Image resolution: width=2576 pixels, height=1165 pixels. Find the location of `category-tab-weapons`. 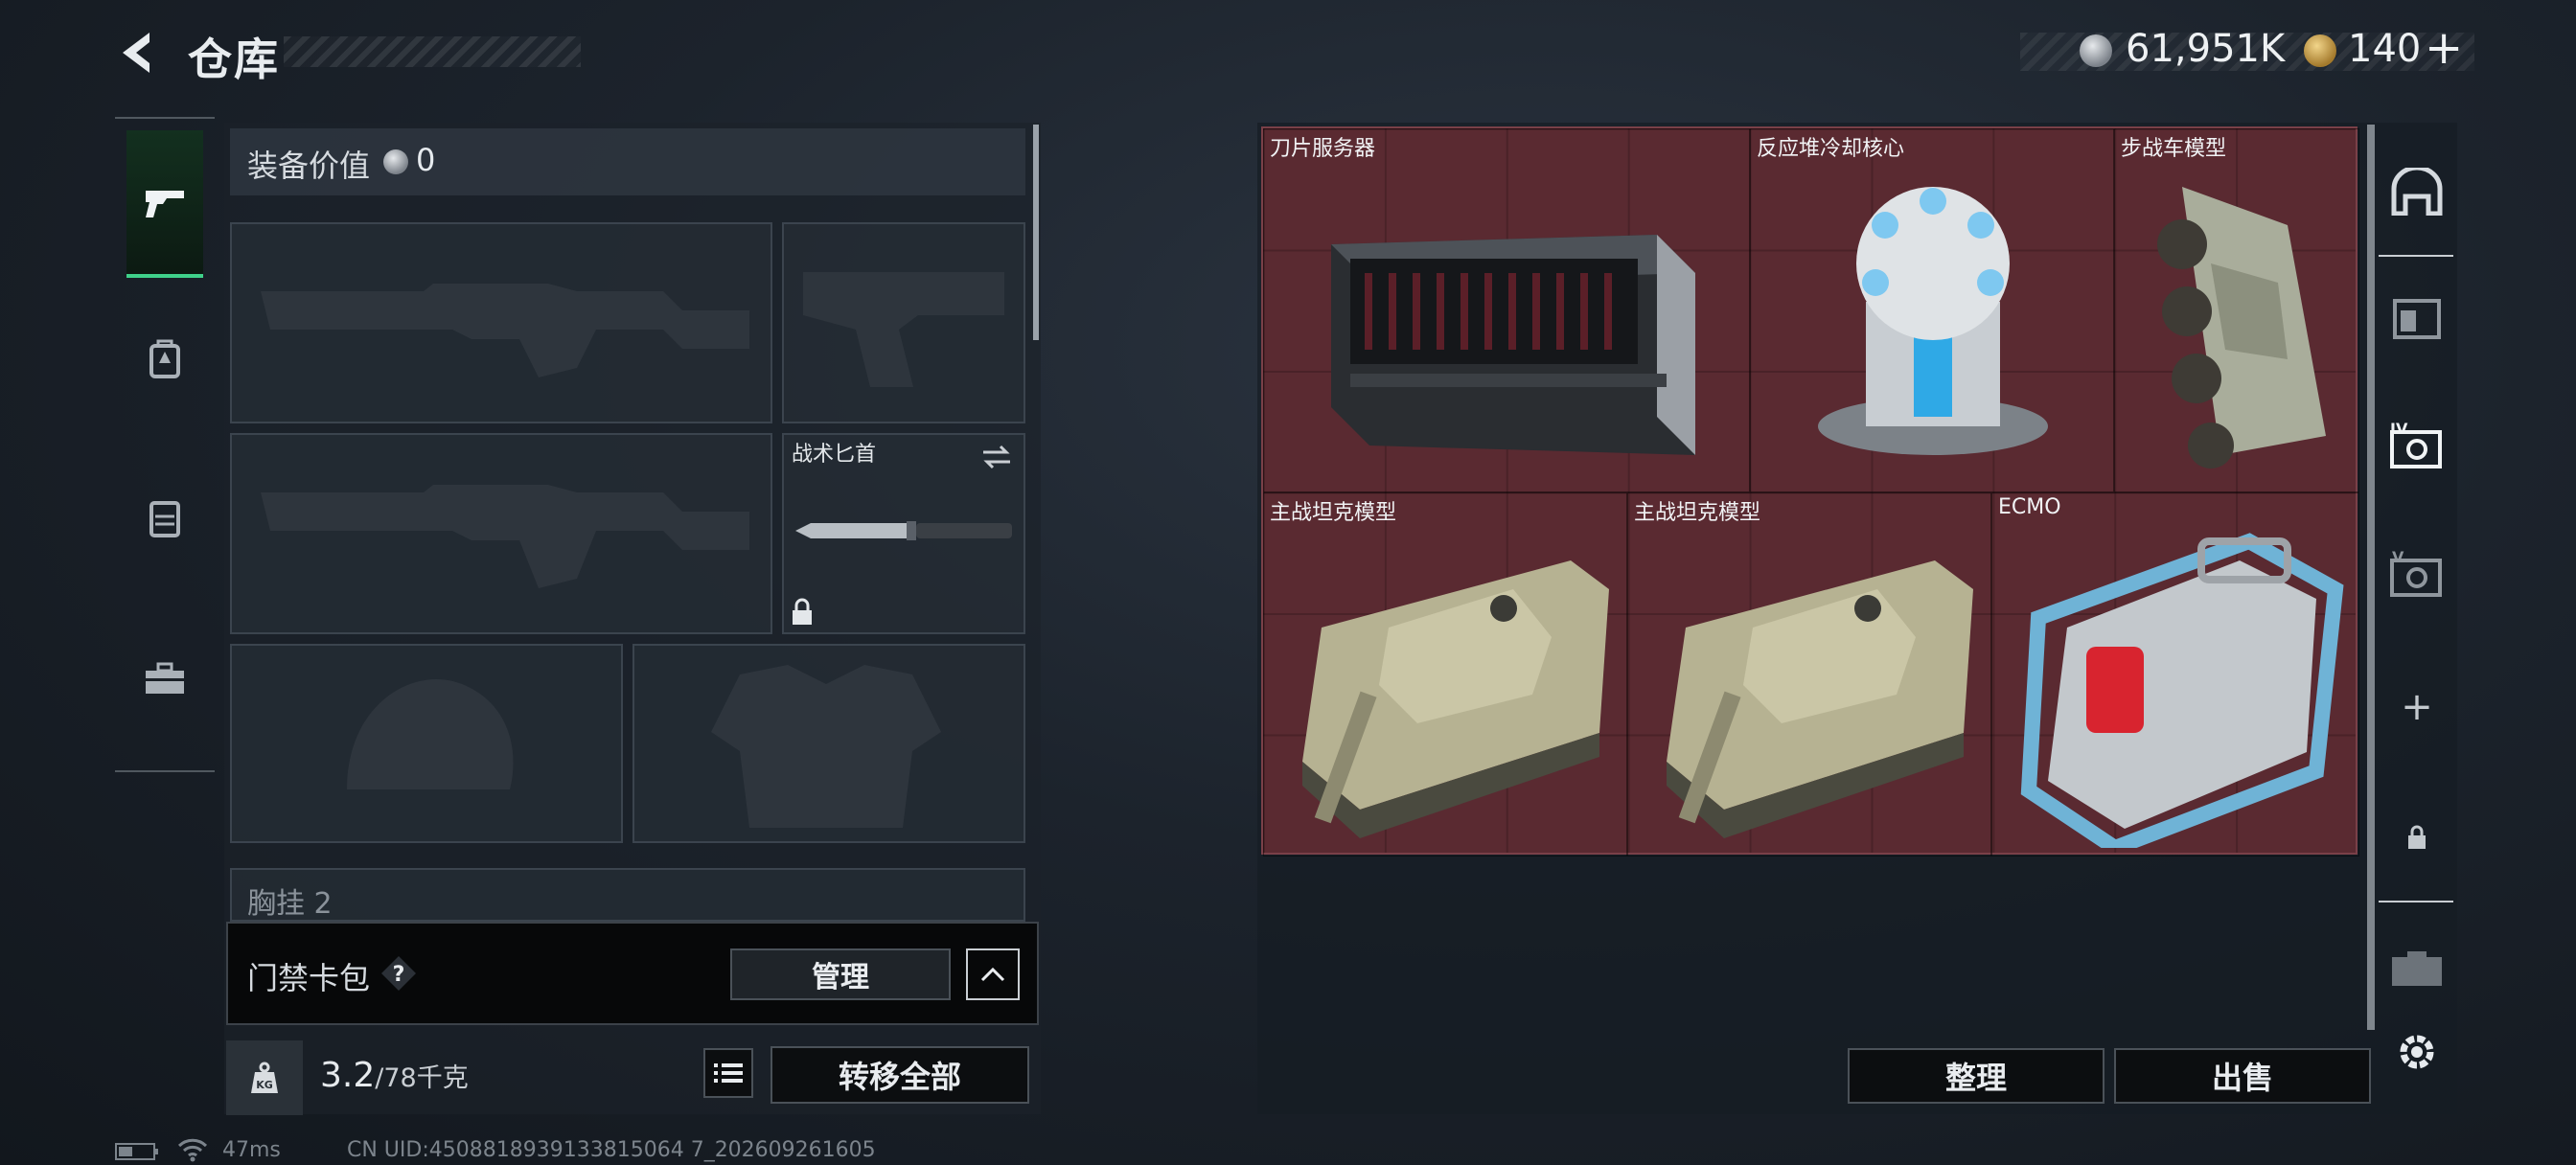

category-tab-weapons is located at coordinates (164, 204).